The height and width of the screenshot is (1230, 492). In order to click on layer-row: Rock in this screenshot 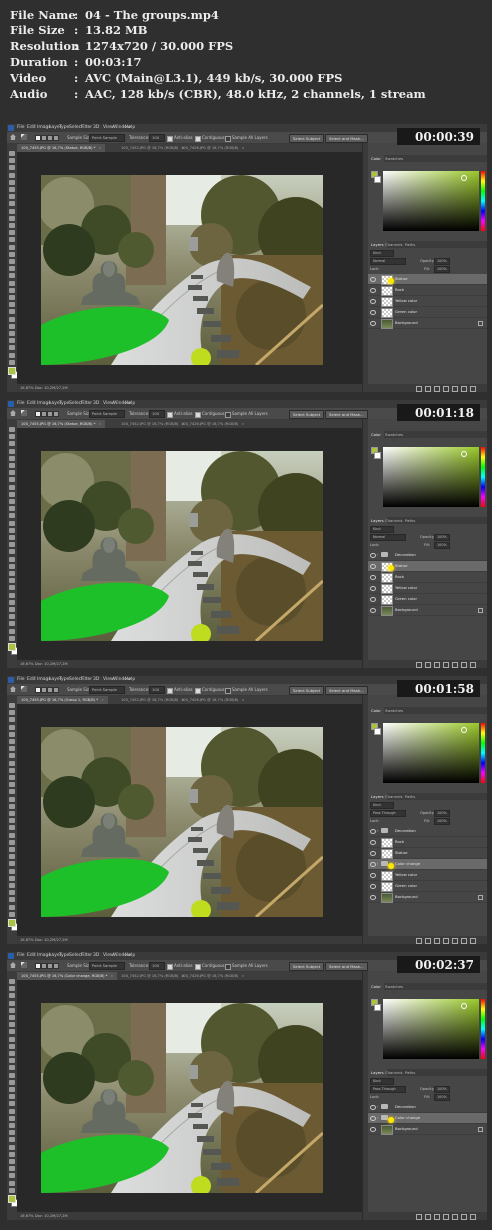, I will do `click(427, 577)`.